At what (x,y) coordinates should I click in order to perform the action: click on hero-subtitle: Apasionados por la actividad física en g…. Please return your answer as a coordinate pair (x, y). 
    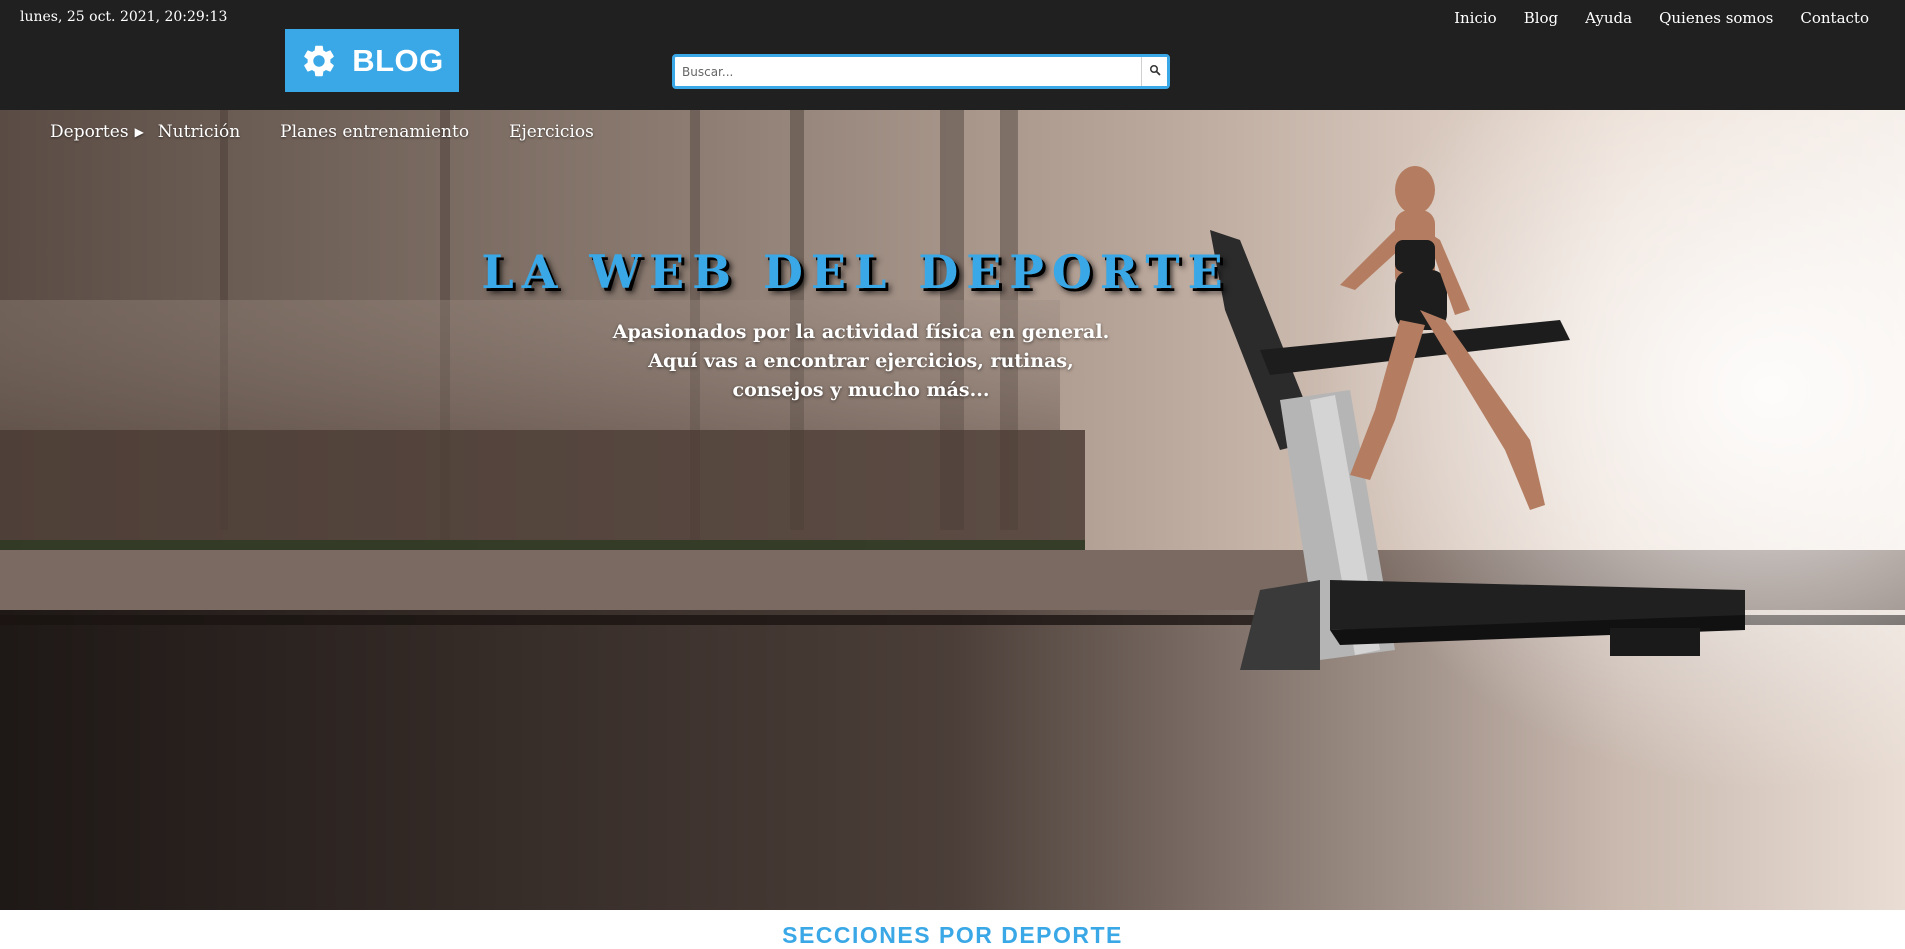
    Looking at the image, I should click on (861, 361).